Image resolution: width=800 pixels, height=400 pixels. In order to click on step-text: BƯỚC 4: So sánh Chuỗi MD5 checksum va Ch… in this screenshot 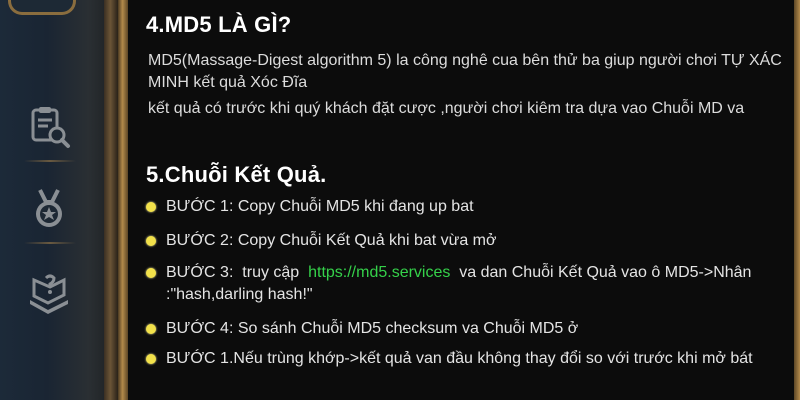, I will do `click(372, 328)`.